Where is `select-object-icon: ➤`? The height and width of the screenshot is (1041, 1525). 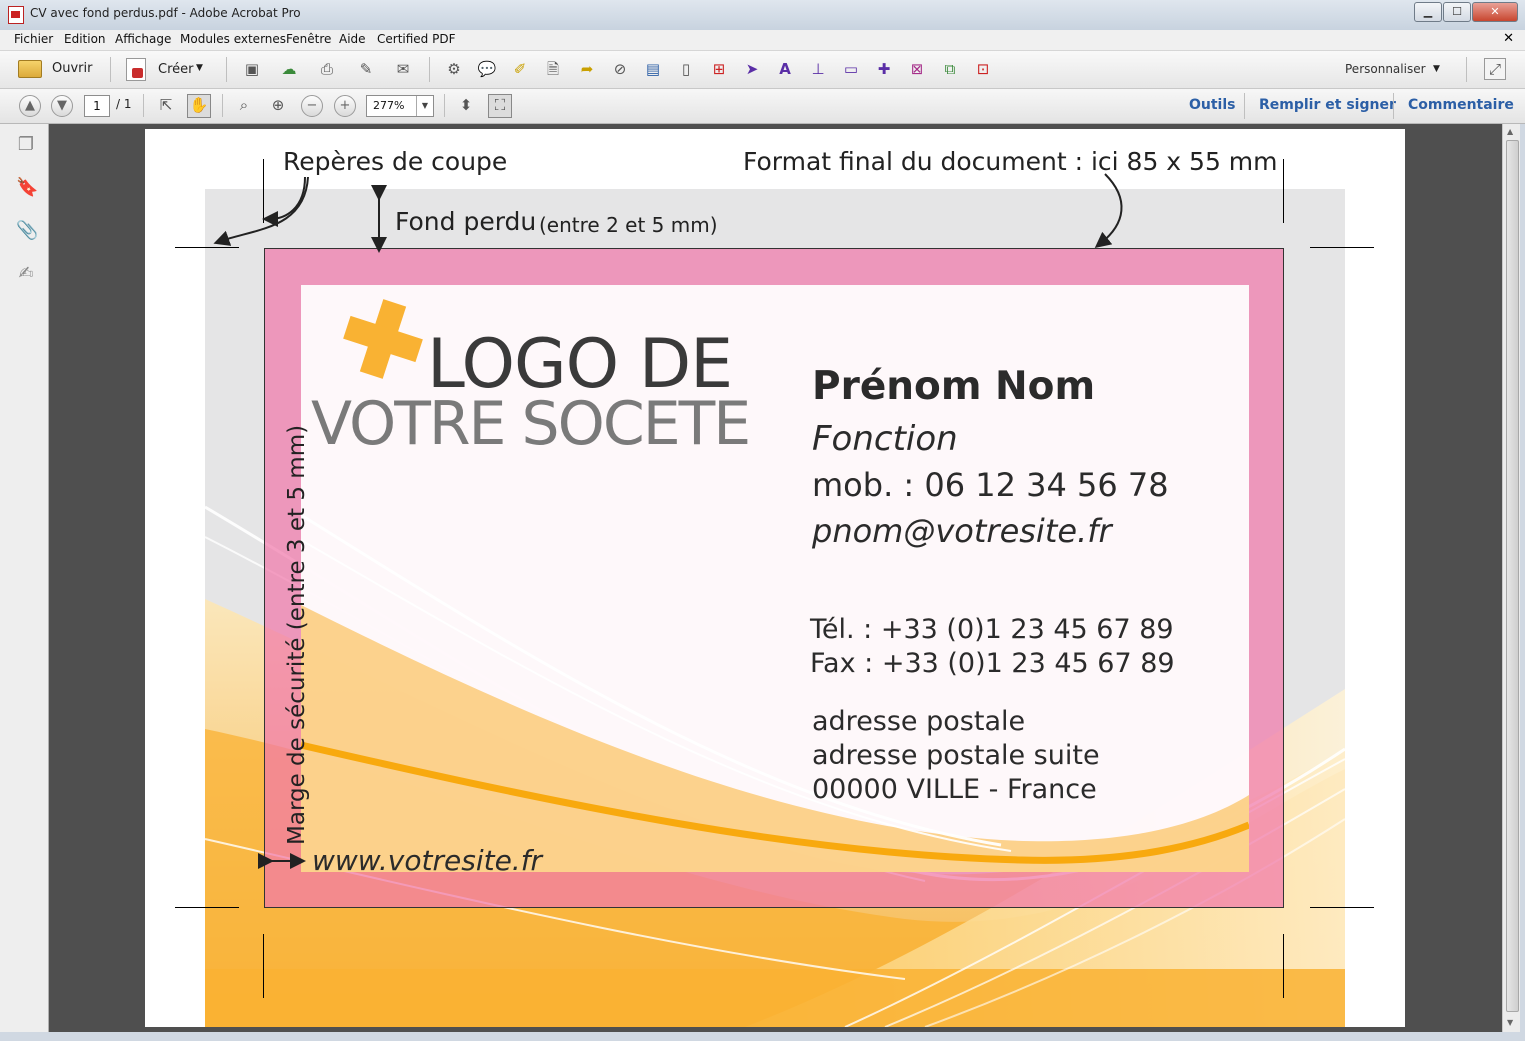 select-object-icon: ➤ is located at coordinates (752, 69).